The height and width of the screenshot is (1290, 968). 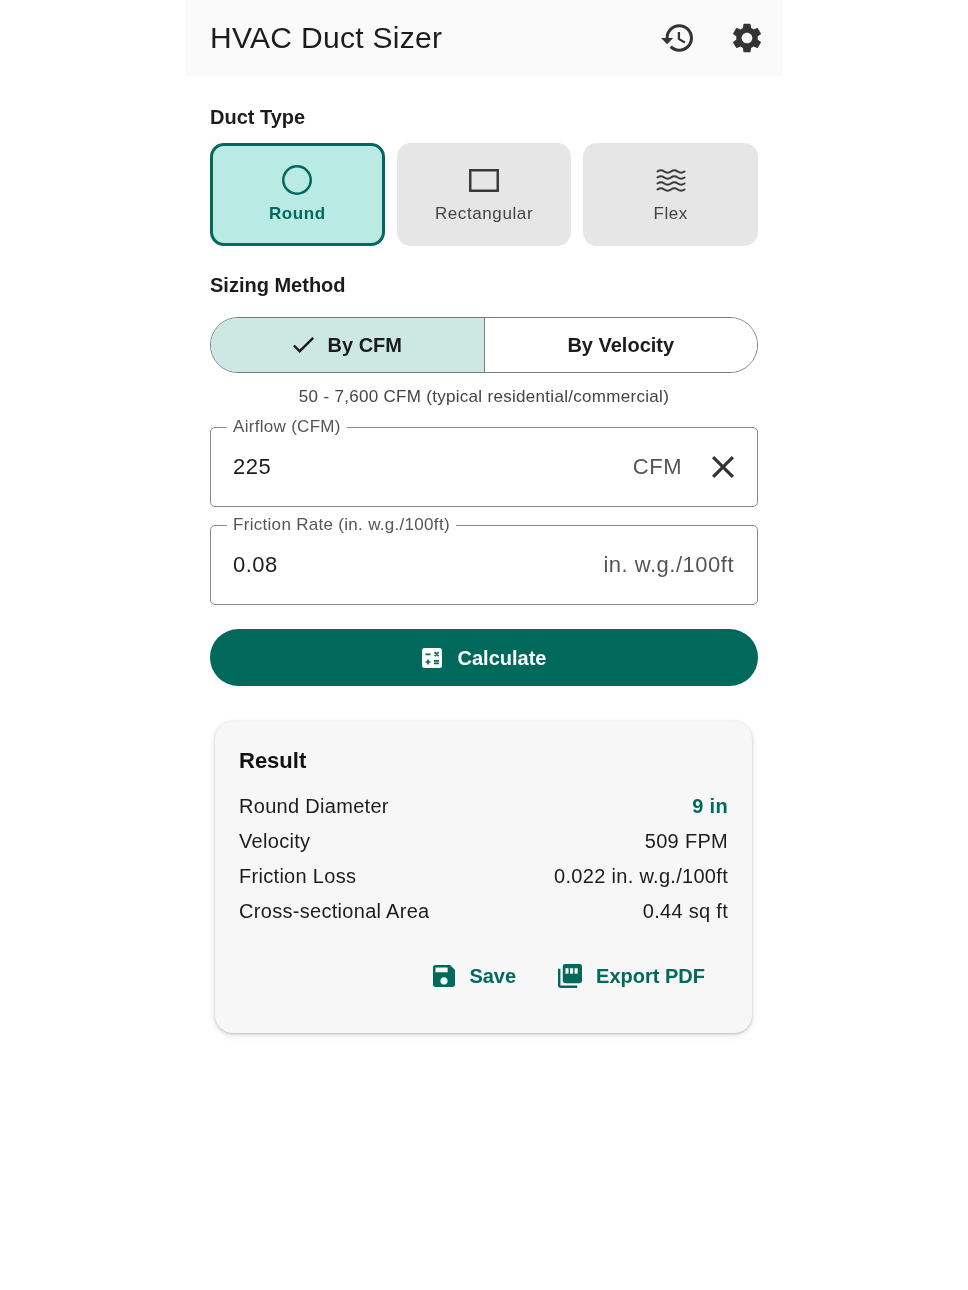 I want to click on section-label: Sizing Method, so click(x=278, y=285).